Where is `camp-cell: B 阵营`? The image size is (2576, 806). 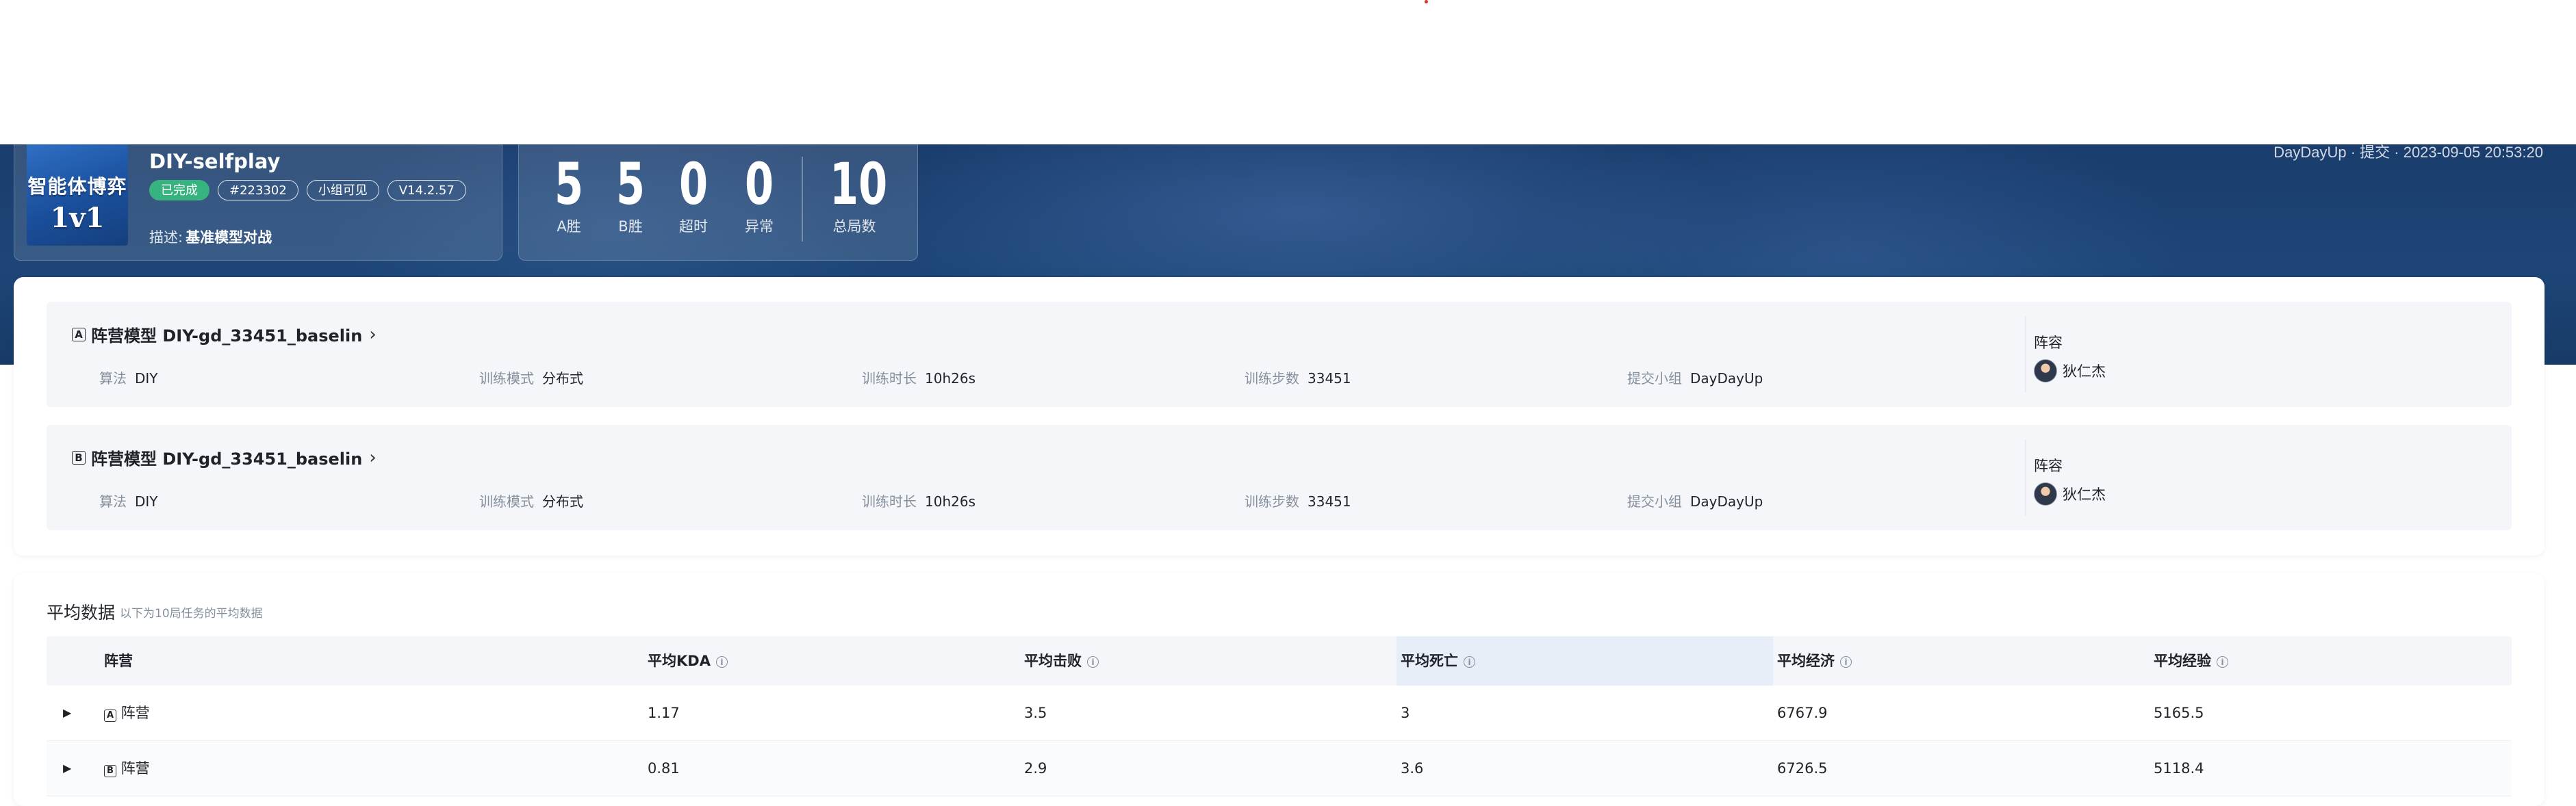
camp-cell: B 阵营 is located at coordinates (127, 768).